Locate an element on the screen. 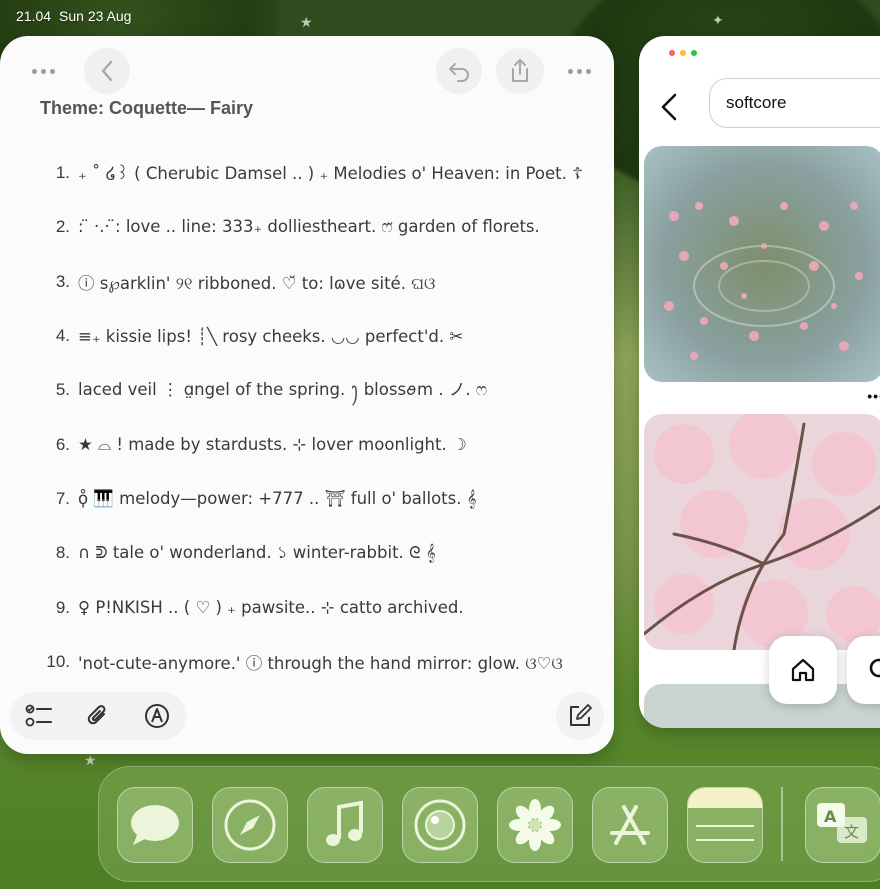 Image resolution: width=880 pixels, height=889 pixels. compose-button is located at coordinates (580, 716).